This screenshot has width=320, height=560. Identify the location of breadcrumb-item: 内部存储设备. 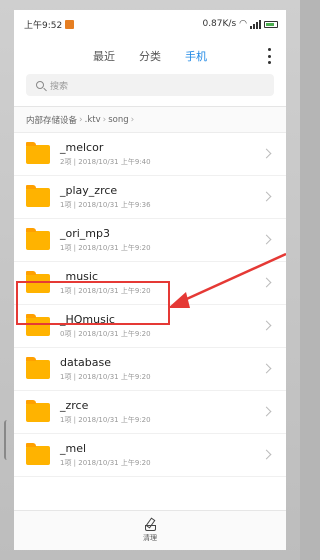
(51, 120).